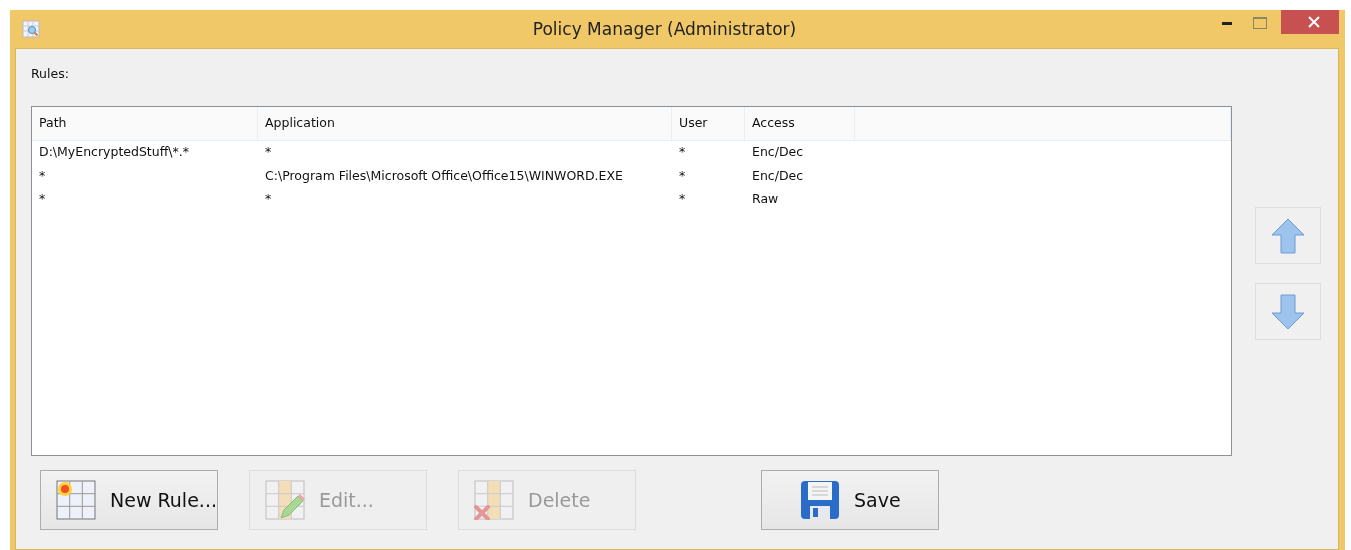 The width and height of the screenshot is (1351, 550). What do you see at coordinates (285, 500) in the screenshot?
I see `pencil-grid-icon` at bounding box center [285, 500].